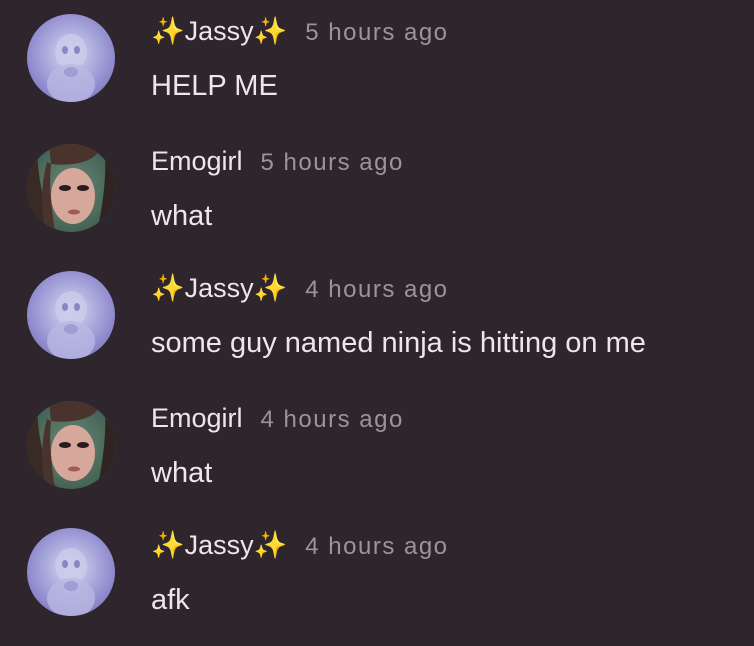  Describe the element at coordinates (214, 86) in the screenshot. I see `message-text: HELP ME` at that location.